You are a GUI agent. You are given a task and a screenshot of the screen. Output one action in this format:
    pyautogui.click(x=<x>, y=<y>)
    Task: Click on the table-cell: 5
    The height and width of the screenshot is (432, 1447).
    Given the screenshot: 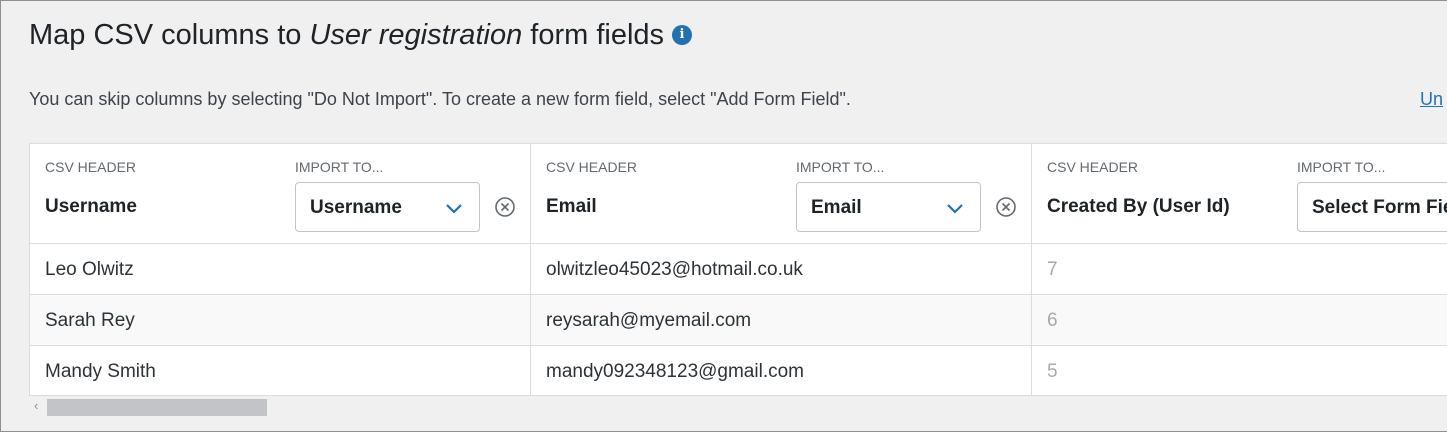 What is the action you would take?
    pyautogui.click(x=1239, y=370)
    